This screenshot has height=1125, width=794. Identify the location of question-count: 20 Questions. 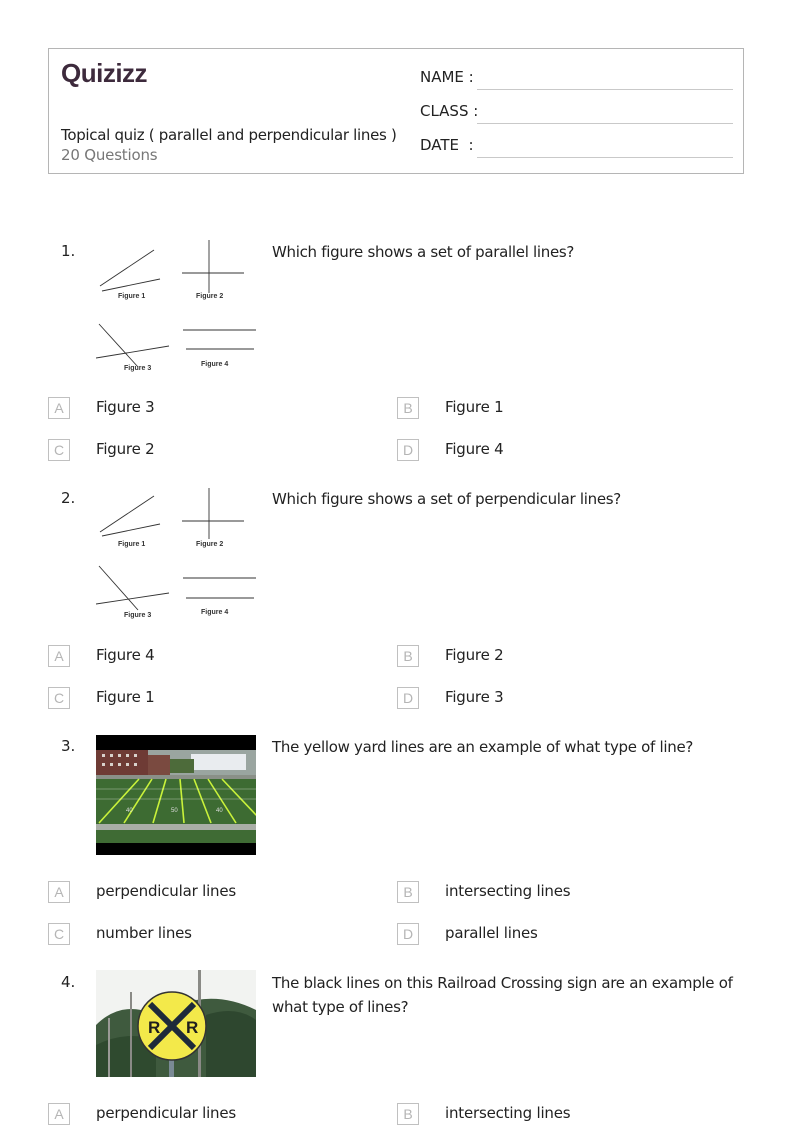
(109, 155).